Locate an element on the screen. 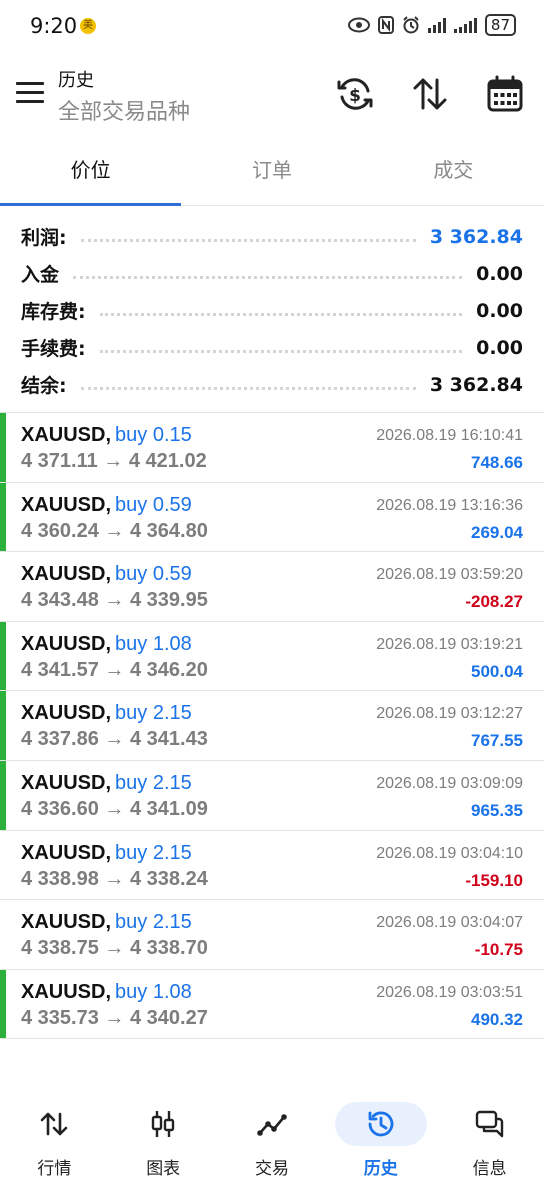 The image size is (544, 1200). app-header: 历史 全部交易品种 $ is located at coordinates (272, 96).